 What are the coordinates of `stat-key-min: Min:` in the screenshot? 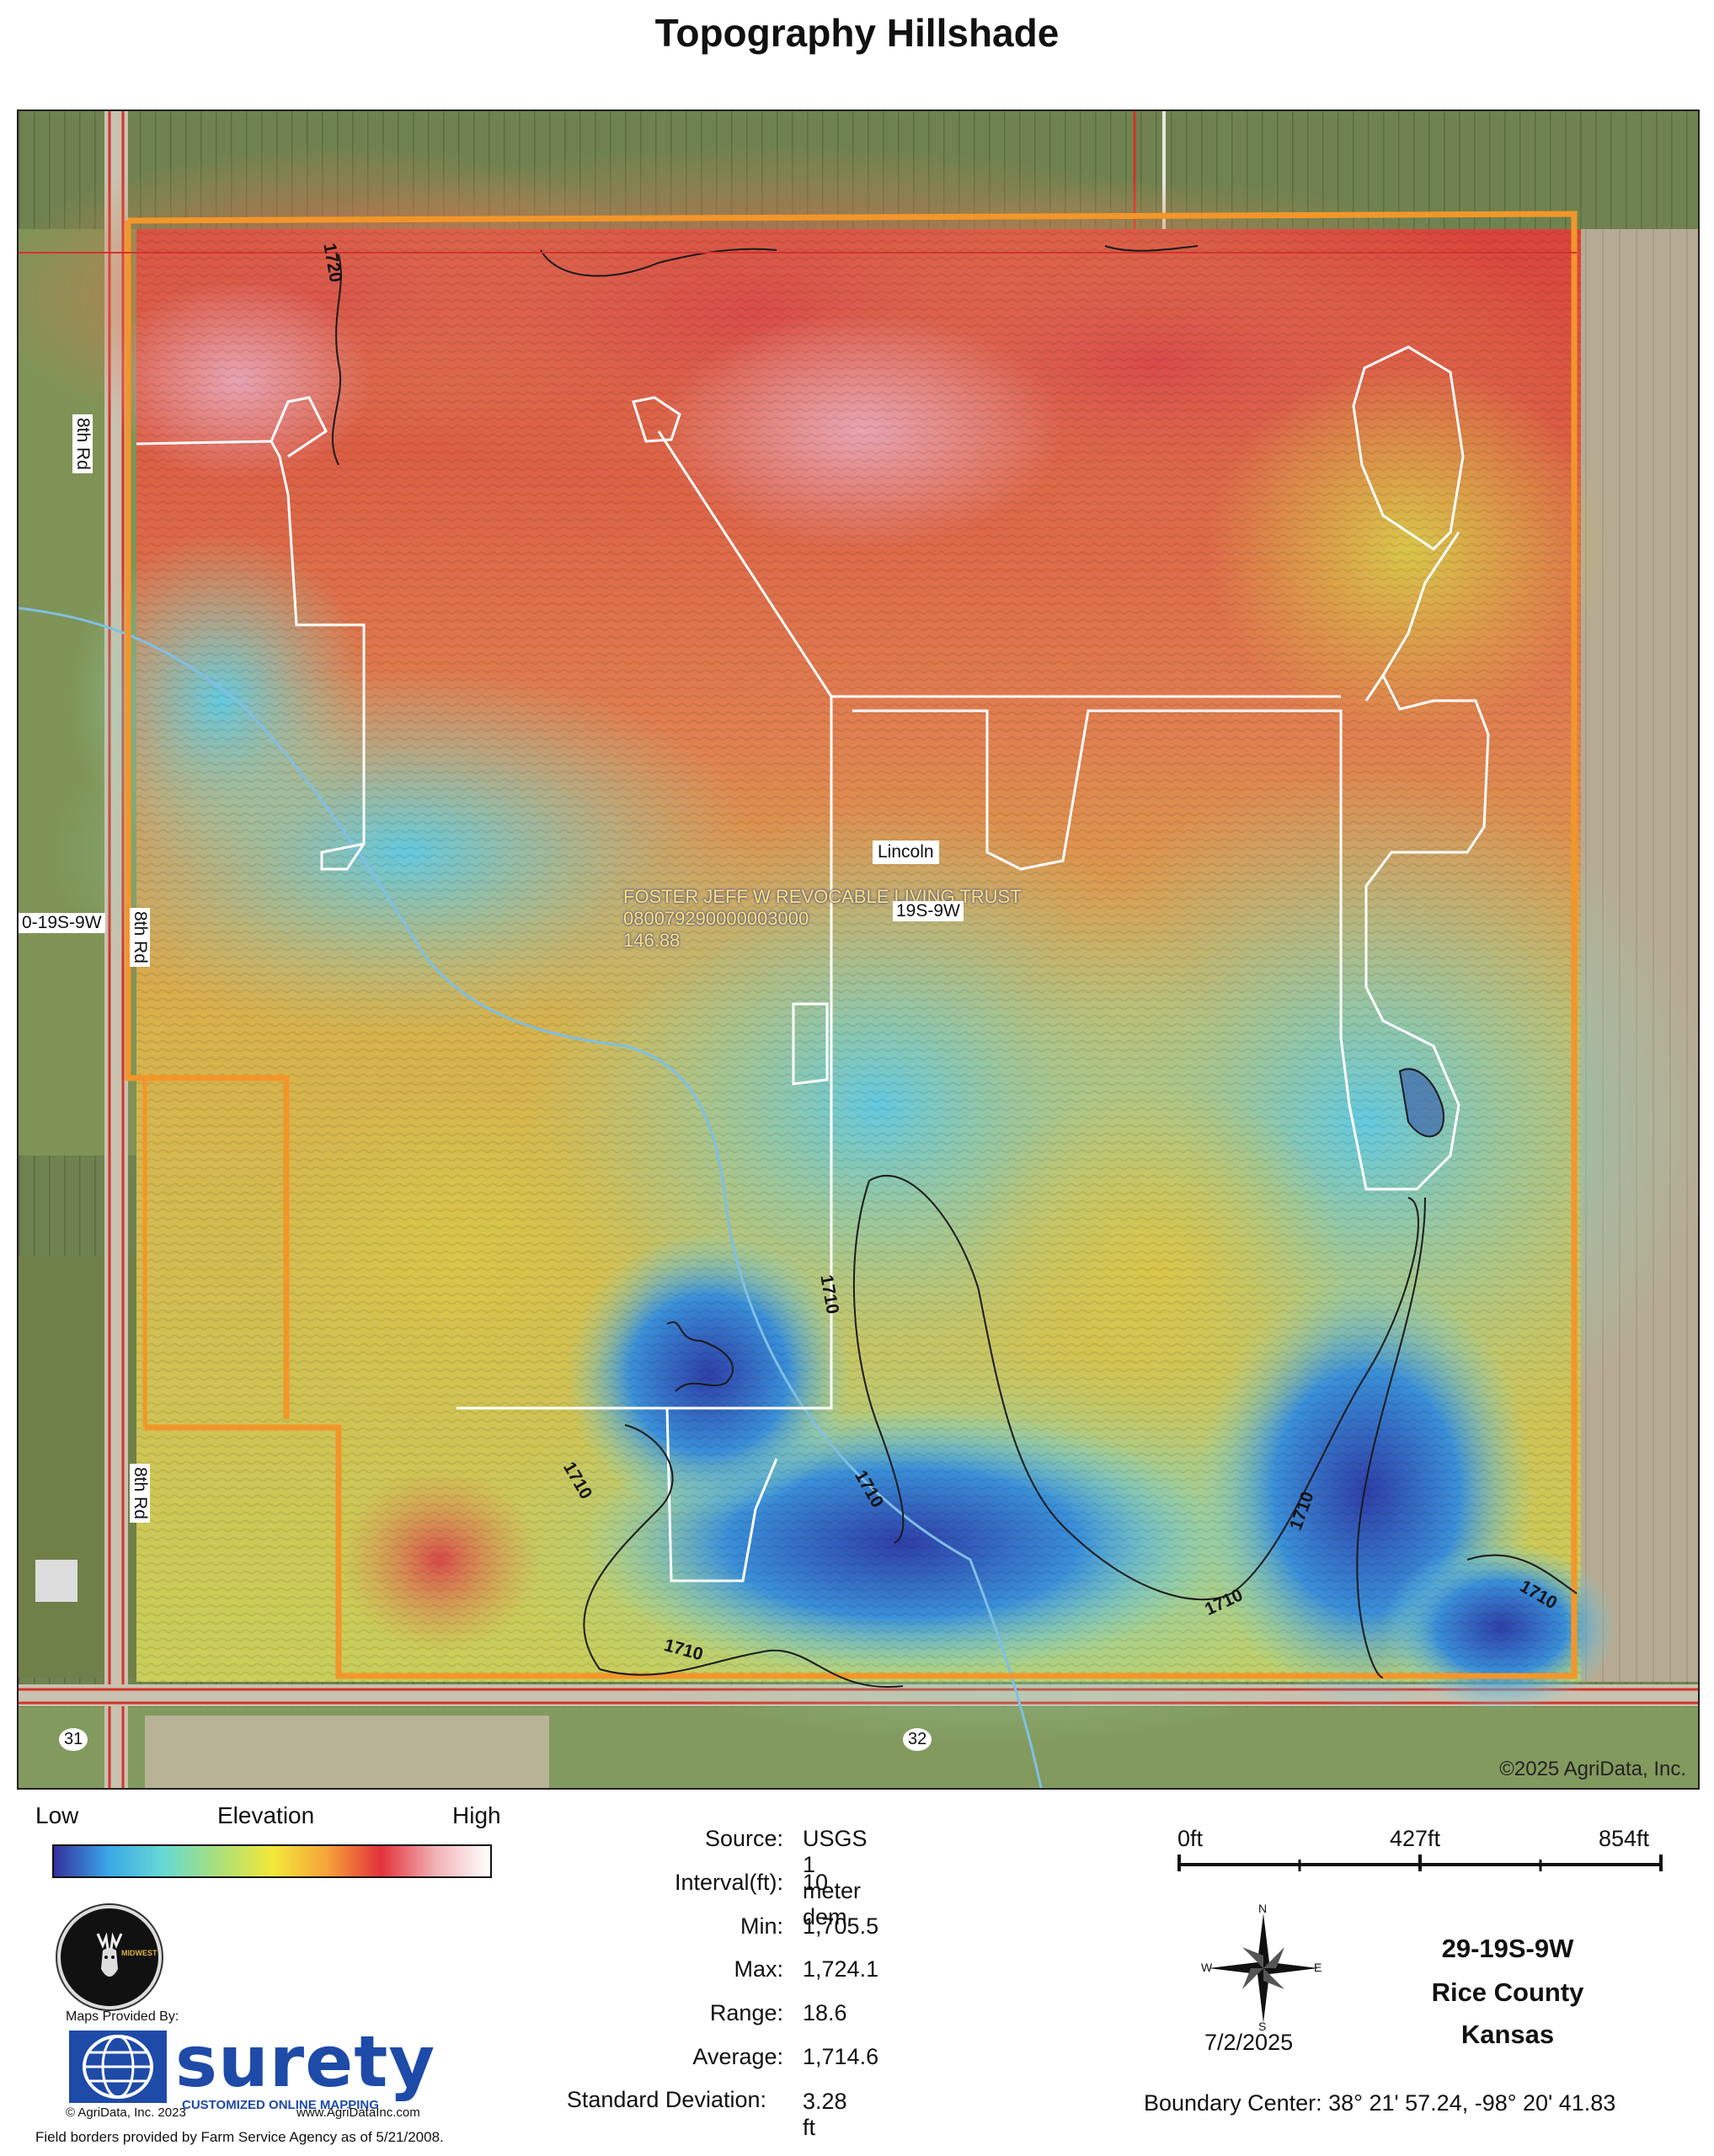 It's located at (761, 1926).